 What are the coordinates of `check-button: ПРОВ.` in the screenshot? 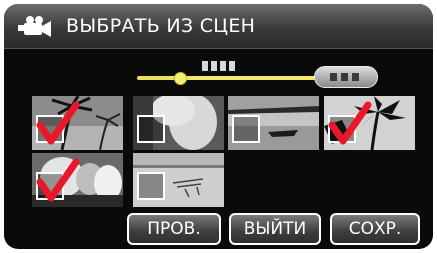 It's located at (174, 229).